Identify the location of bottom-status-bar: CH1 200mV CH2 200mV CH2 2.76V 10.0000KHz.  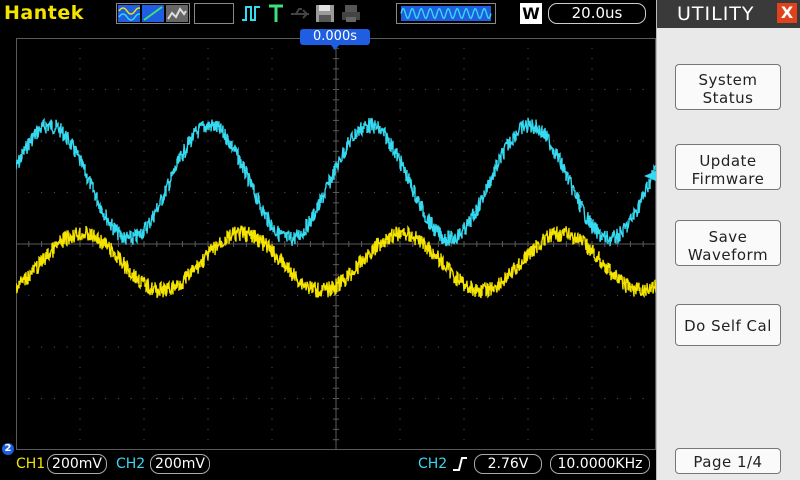
(328, 465).